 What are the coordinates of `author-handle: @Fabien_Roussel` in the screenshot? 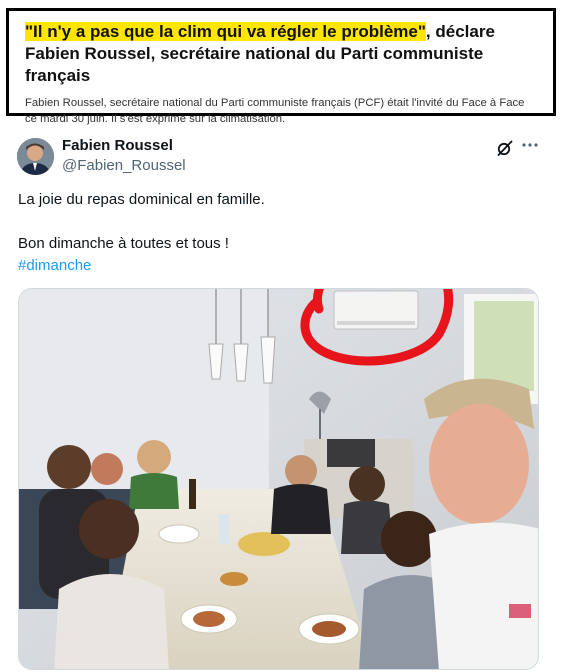 It's located at (124, 165).